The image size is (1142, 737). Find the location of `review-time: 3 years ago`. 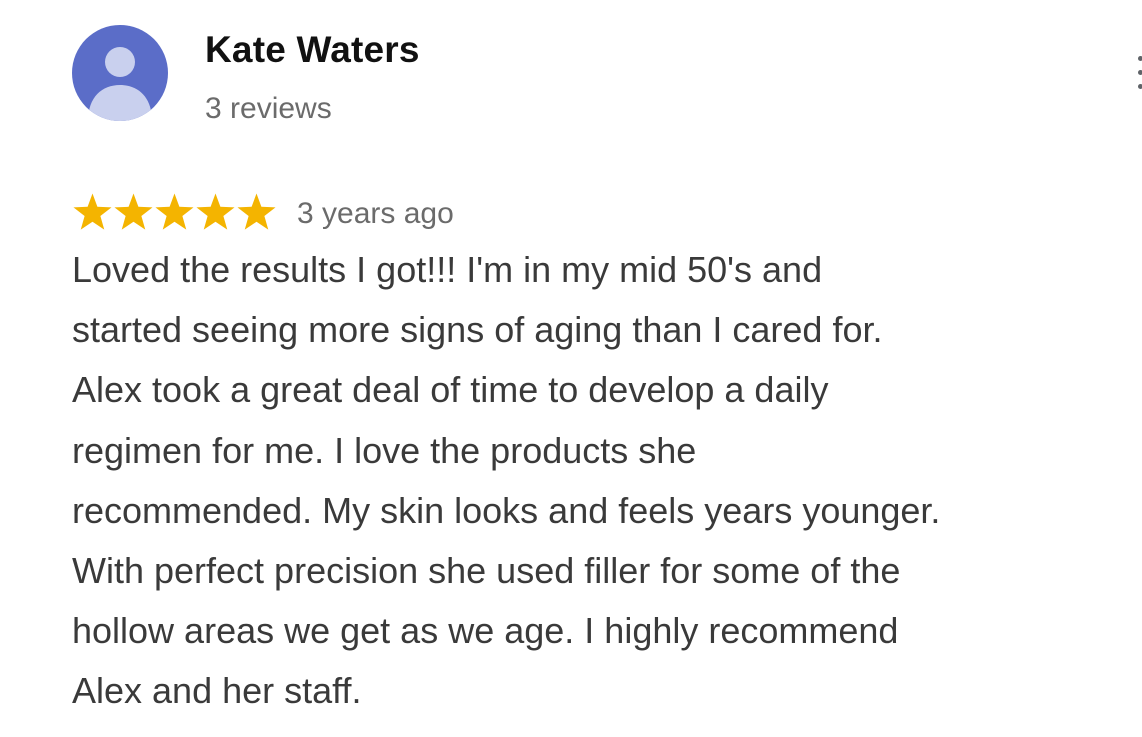

review-time: 3 years ago is located at coordinates (375, 213).